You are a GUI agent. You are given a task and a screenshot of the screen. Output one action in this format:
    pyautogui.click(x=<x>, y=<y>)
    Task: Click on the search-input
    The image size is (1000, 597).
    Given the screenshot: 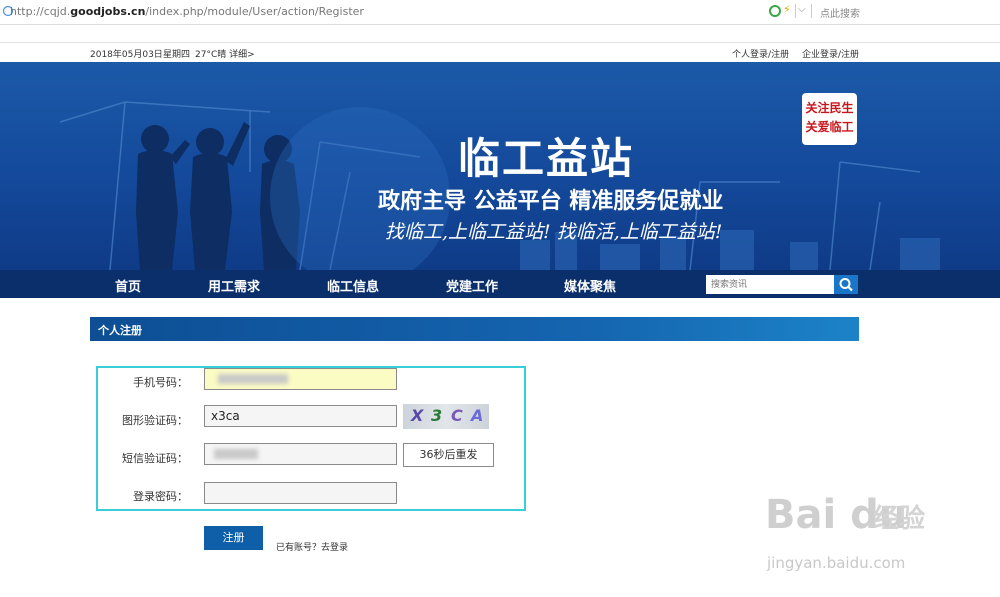 What is the action you would take?
    pyautogui.click(x=768, y=284)
    